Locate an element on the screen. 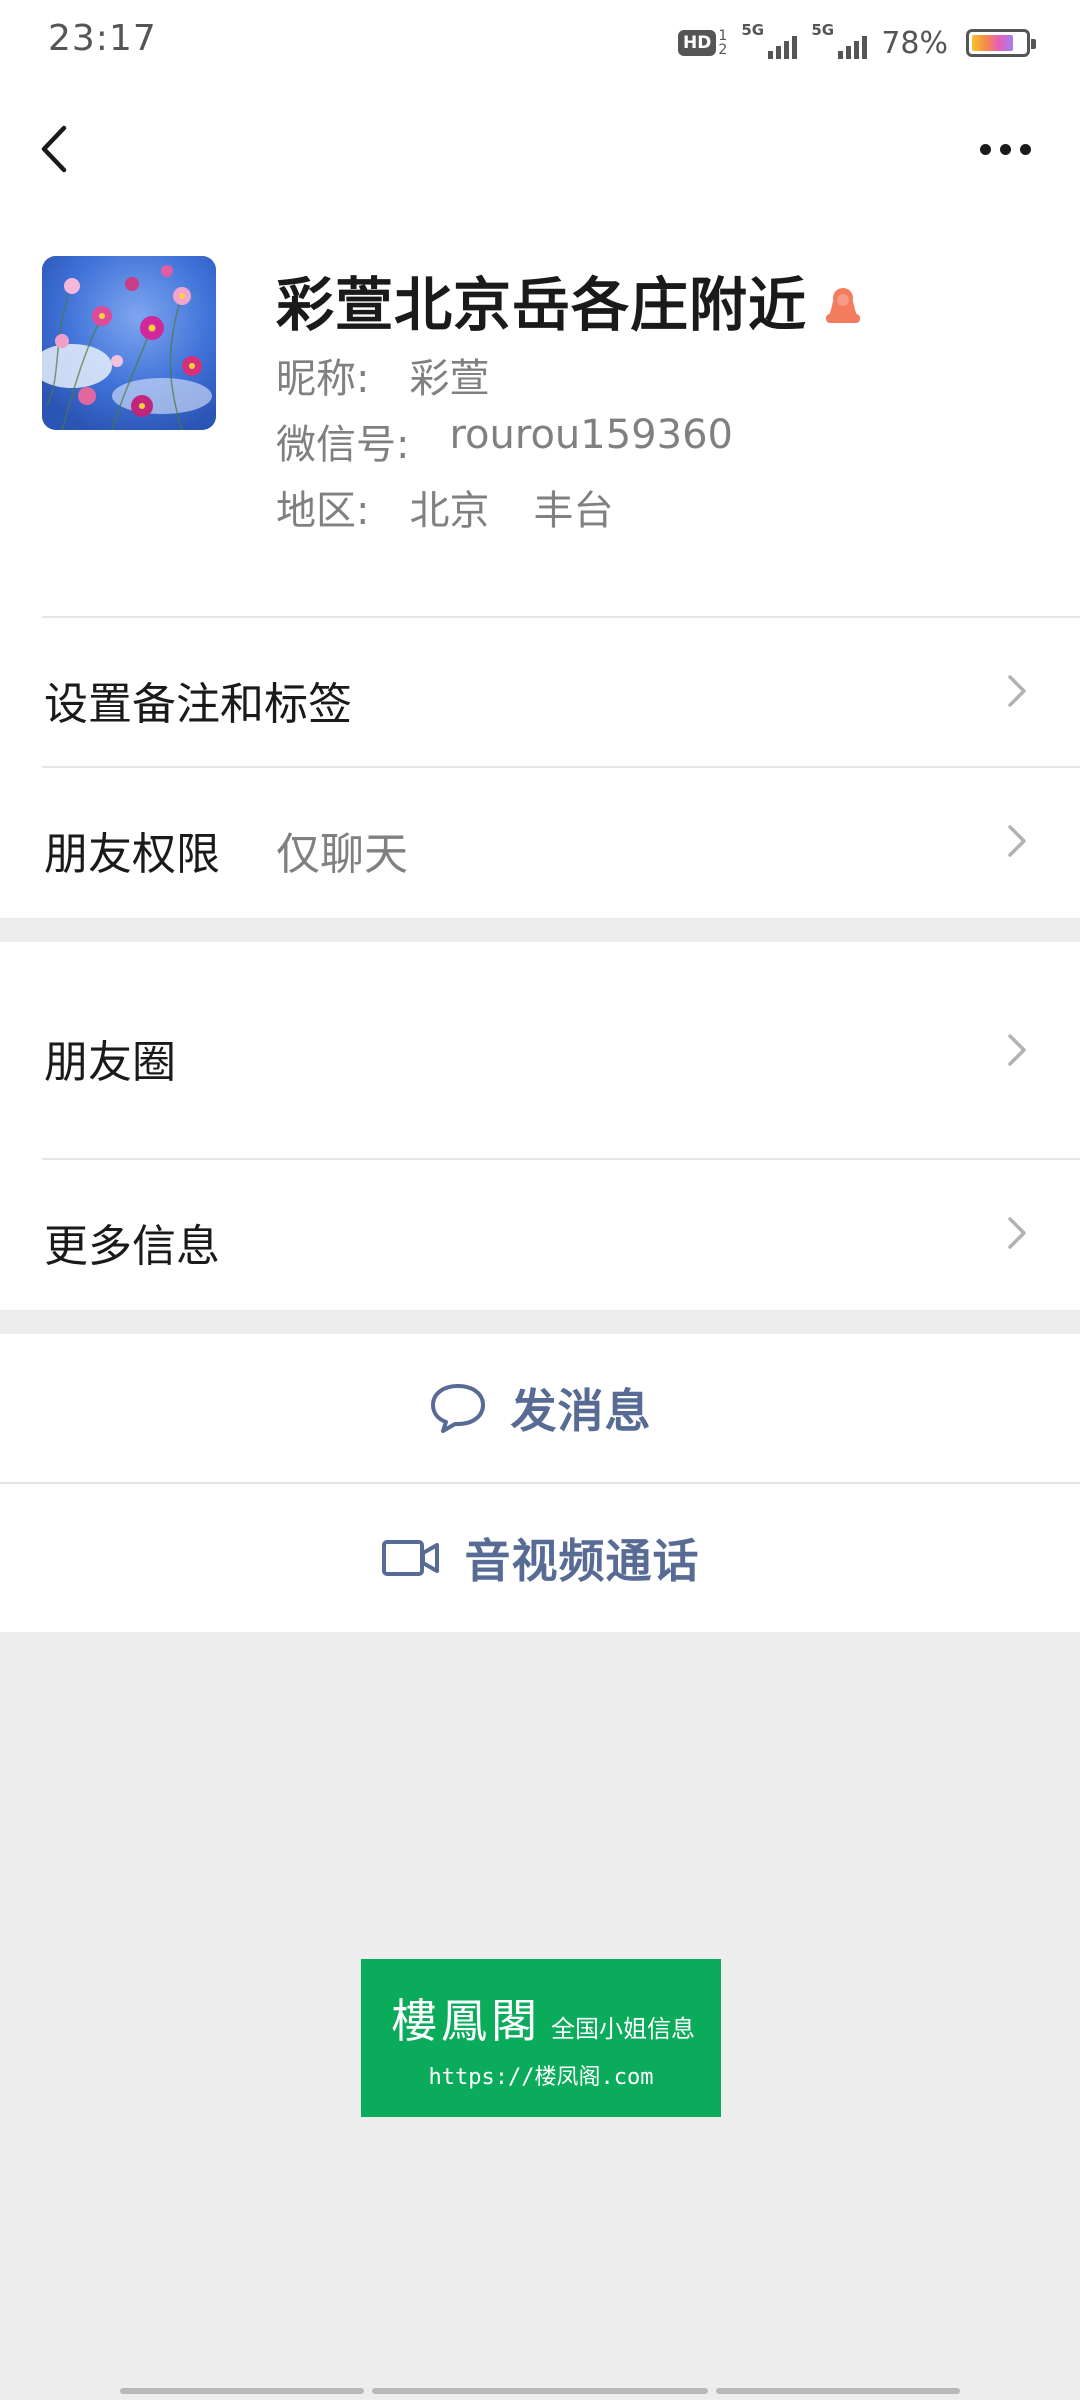 This screenshot has width=1080, height=2400. chevron-left-icon is located at coordinates (54, 149).